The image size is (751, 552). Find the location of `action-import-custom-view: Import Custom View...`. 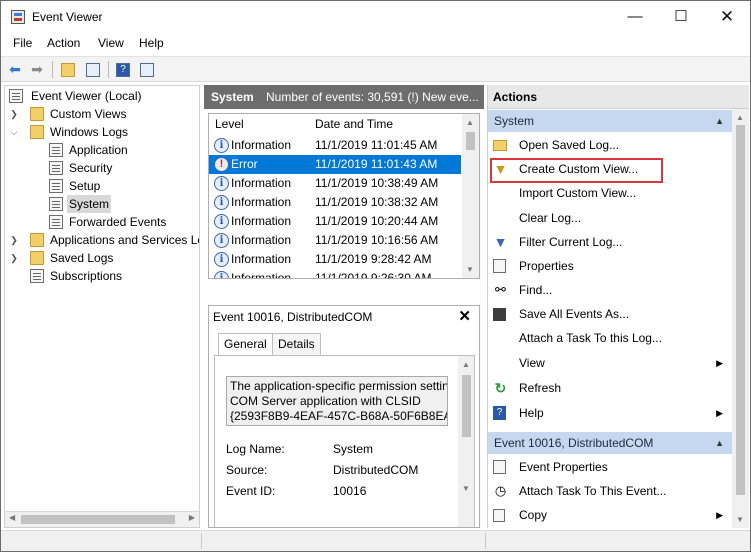

action-import-custom-view: Import Custom View... is located at coordinates (610, 193).